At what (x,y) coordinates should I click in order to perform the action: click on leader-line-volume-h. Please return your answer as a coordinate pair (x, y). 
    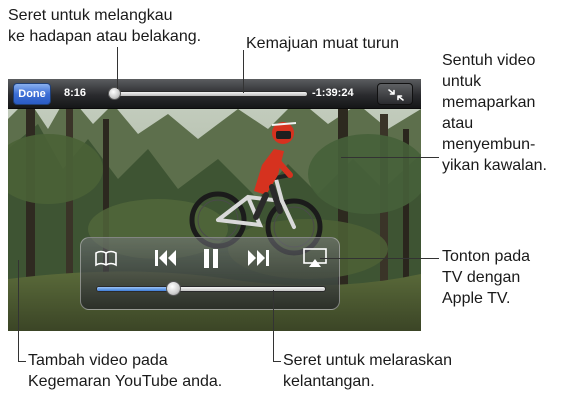
    Looking at the image, I should click on (277, 361).